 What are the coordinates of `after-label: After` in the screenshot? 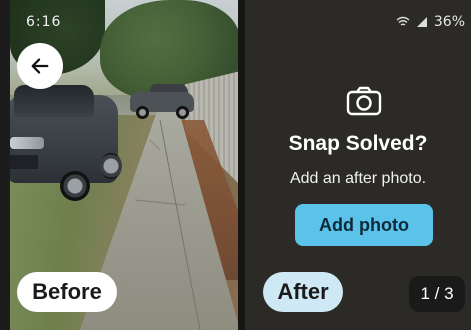 It's located at (303, 292).